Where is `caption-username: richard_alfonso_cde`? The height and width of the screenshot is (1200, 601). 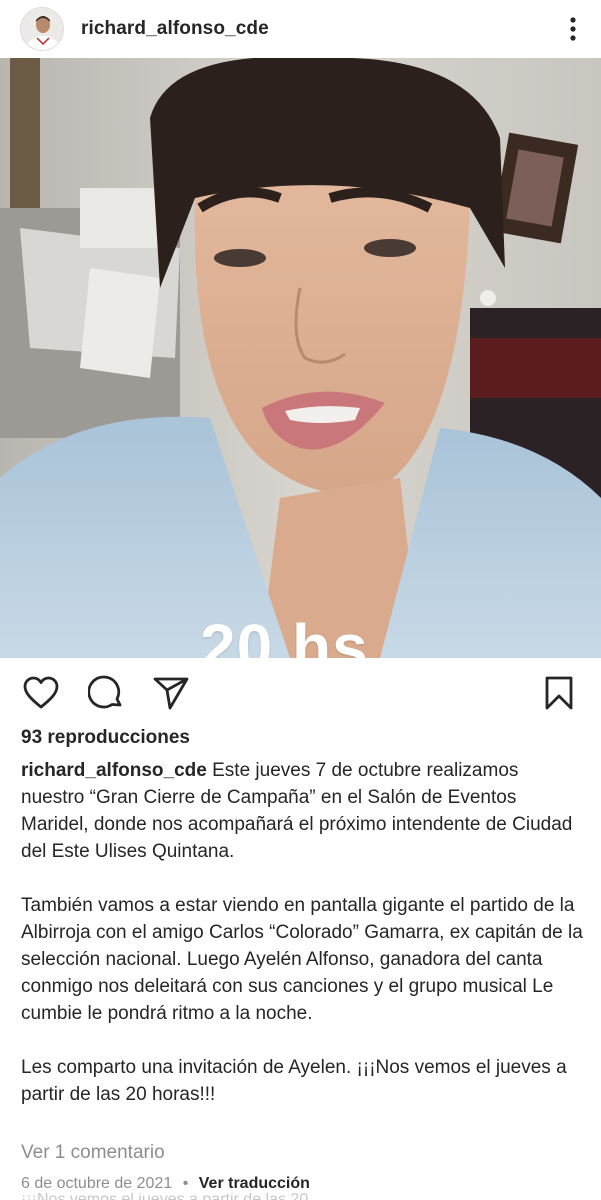
caption-username: richard_alfonso_cde is located at coordinates (114, 770).